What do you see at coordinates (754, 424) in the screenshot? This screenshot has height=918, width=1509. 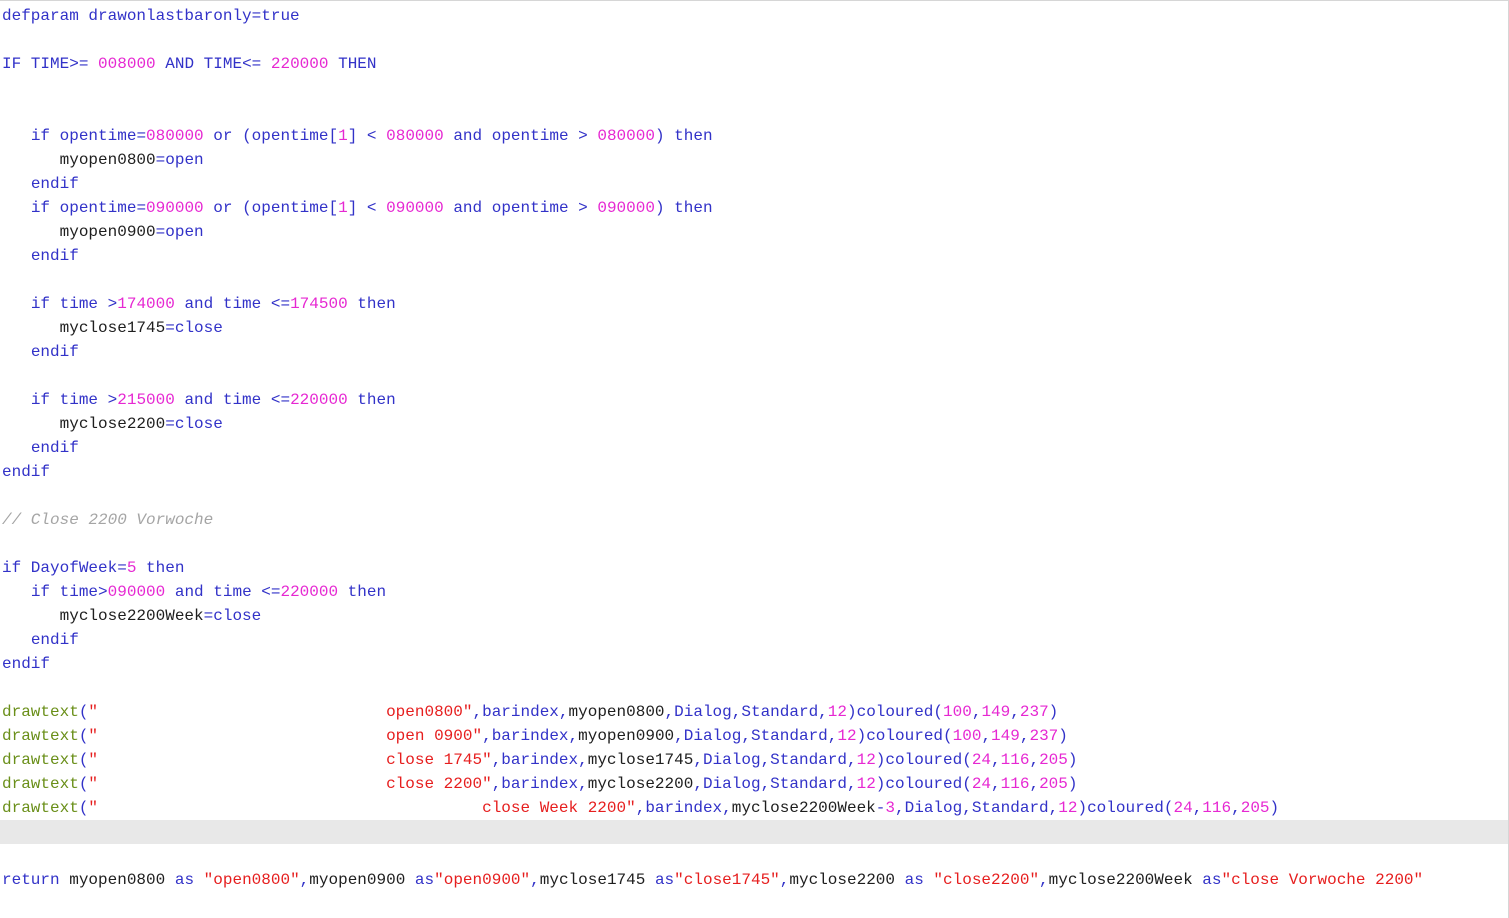 I see `code-line: myclose2200=close` at bounding box center [754, 424].